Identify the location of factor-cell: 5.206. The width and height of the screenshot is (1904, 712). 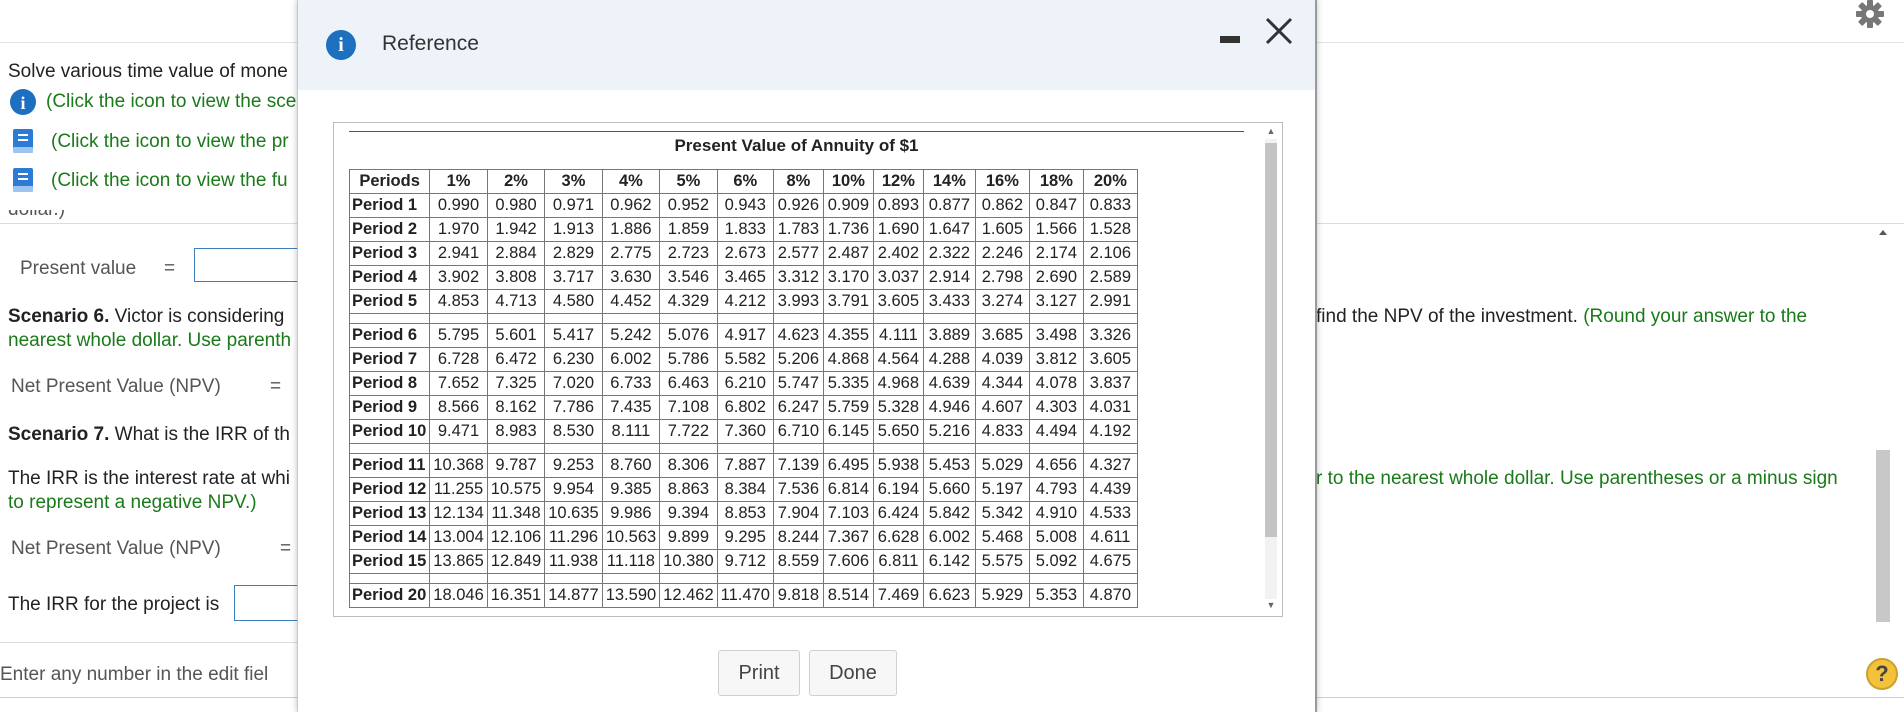
(798, 359).